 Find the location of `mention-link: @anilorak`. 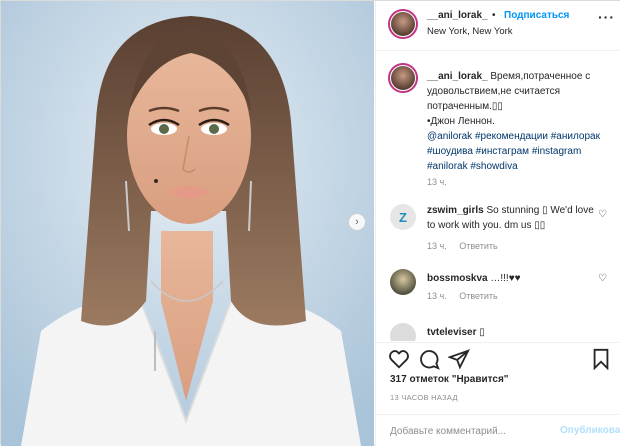

mention-link: @anilorak is located at coordinates (449, 136).